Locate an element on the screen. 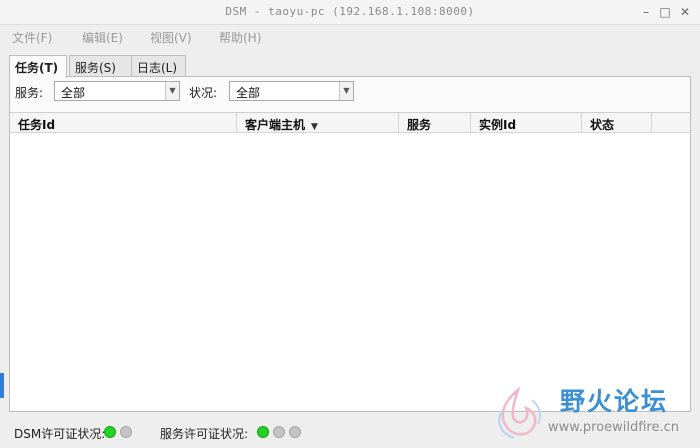 The width and height of the screenshot is (700, 448). tab-services: 服务(S) is located at coordinates (100, 65).